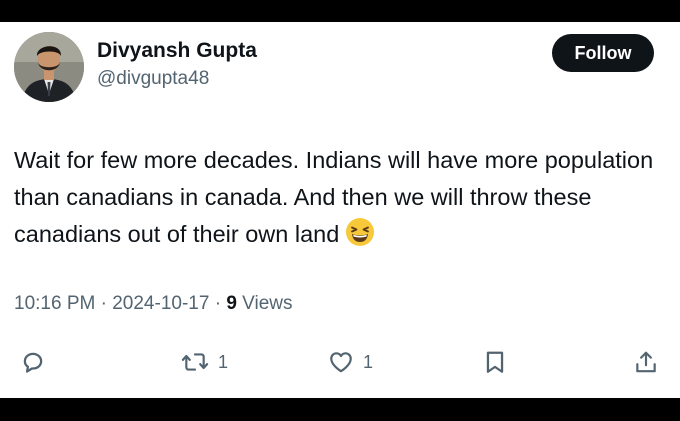 The width and height of the screenshot is (680, 421). What do you see at coordinates (153, 79) in the screenshot?
I see `author-handle: @divgupta48` at bounding box center [153, 79].